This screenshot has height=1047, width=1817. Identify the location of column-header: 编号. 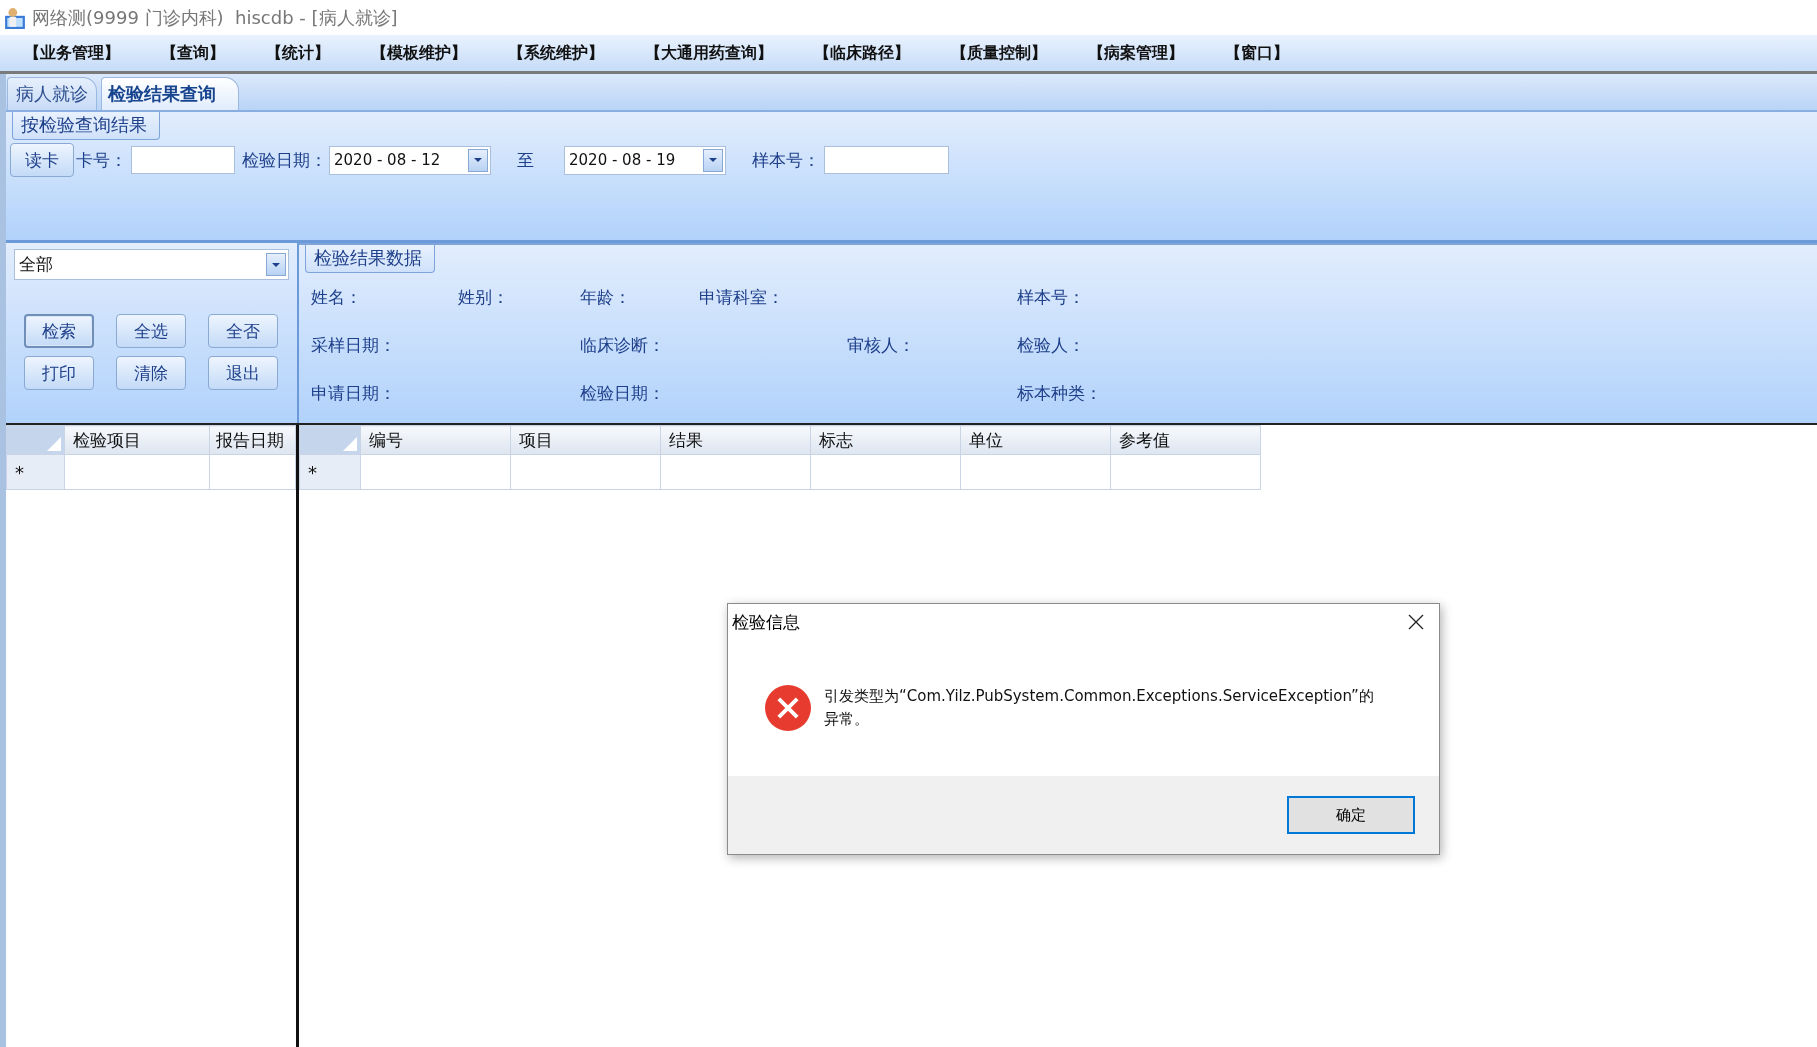
(435, 440).